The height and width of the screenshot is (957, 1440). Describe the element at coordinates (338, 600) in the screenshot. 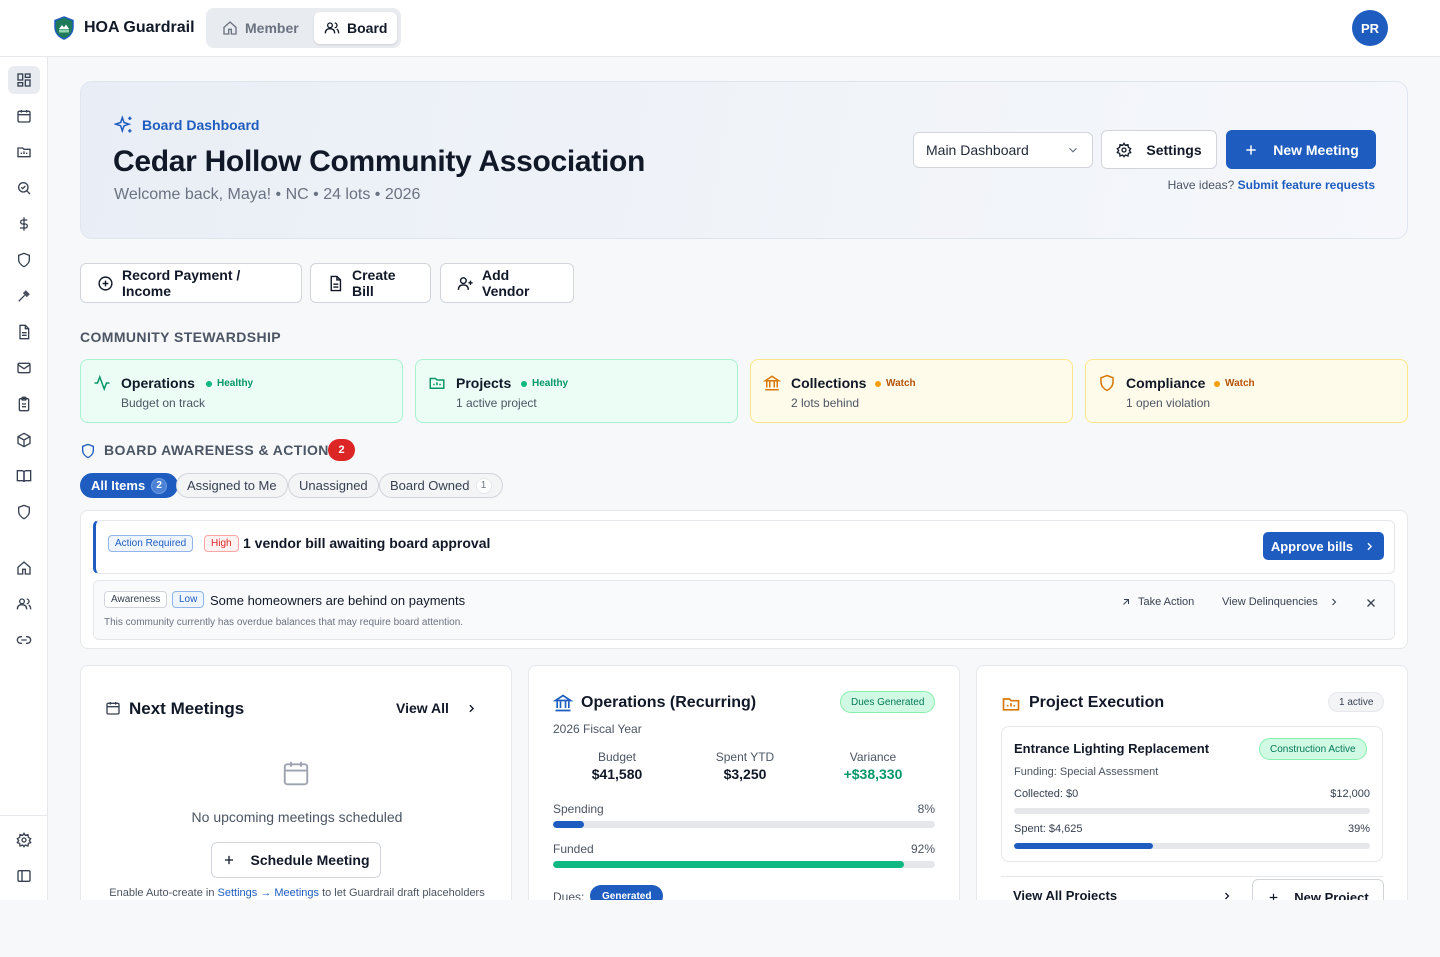

I see `alert-title: Some homeowners are behind on payments` at that location.